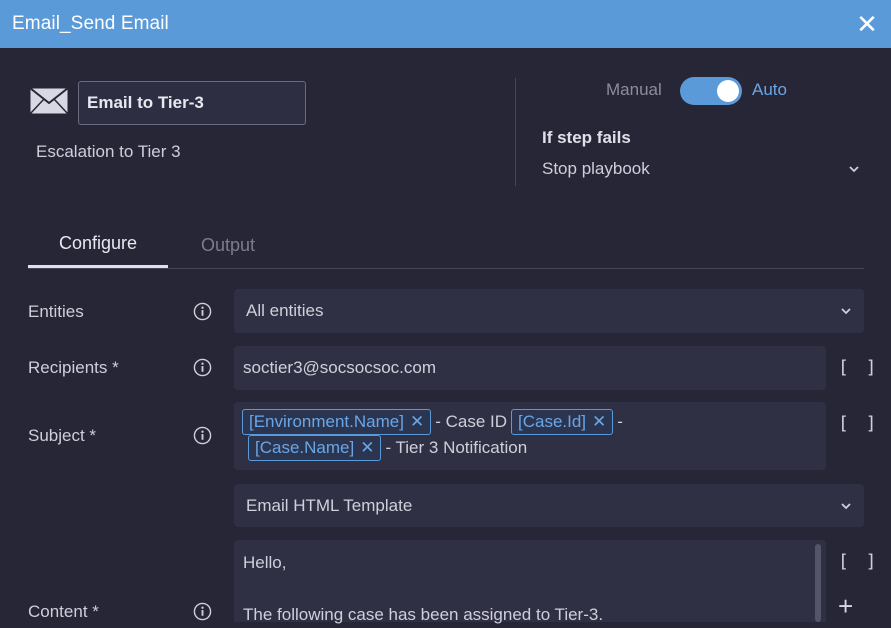 This screenshot has height=628, width=891. I want to click on tab-configure: Configure, so click(98, 245).